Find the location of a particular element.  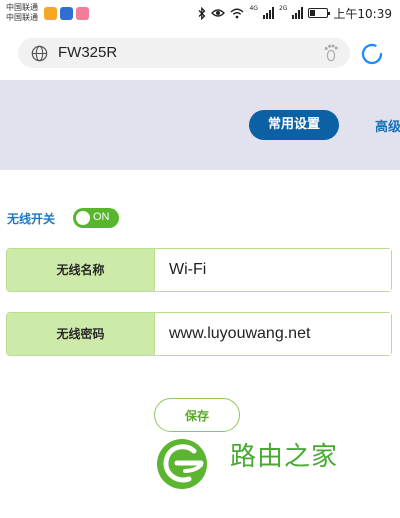

wireless-switch-toggle: ON is located at coordinates (96, 218).